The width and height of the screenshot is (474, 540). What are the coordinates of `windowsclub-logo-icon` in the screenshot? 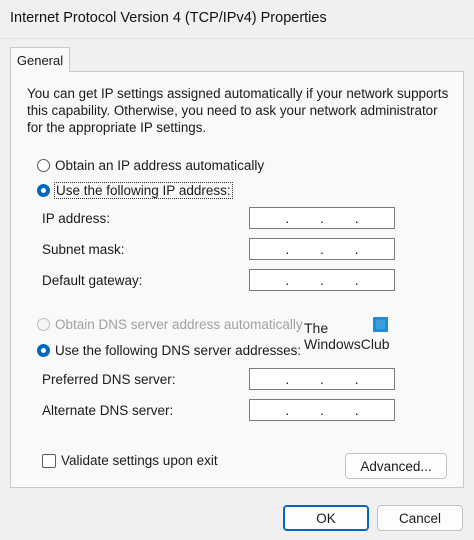 It's located at (380, 324).